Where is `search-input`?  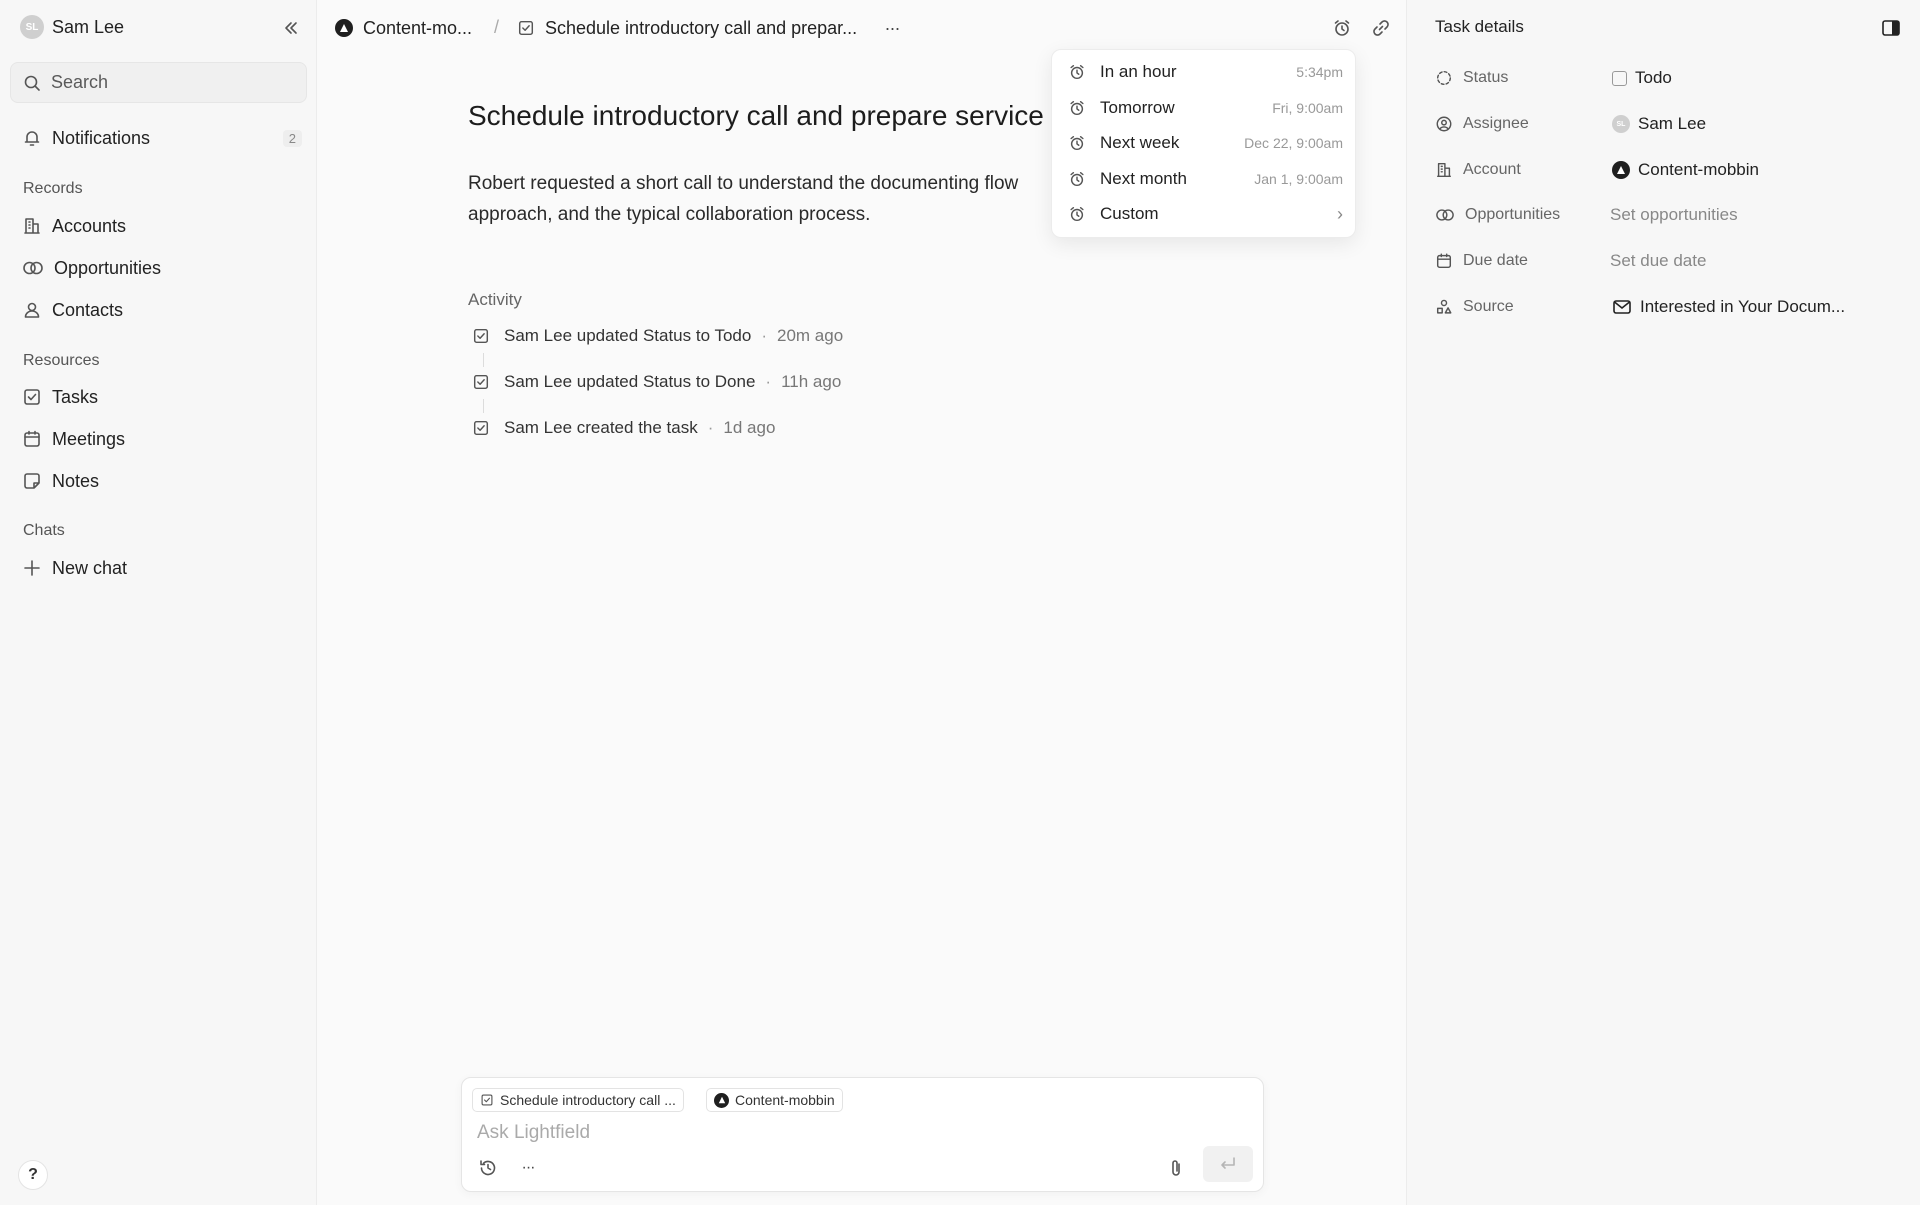
search-input is located at coordinates (171, 82).